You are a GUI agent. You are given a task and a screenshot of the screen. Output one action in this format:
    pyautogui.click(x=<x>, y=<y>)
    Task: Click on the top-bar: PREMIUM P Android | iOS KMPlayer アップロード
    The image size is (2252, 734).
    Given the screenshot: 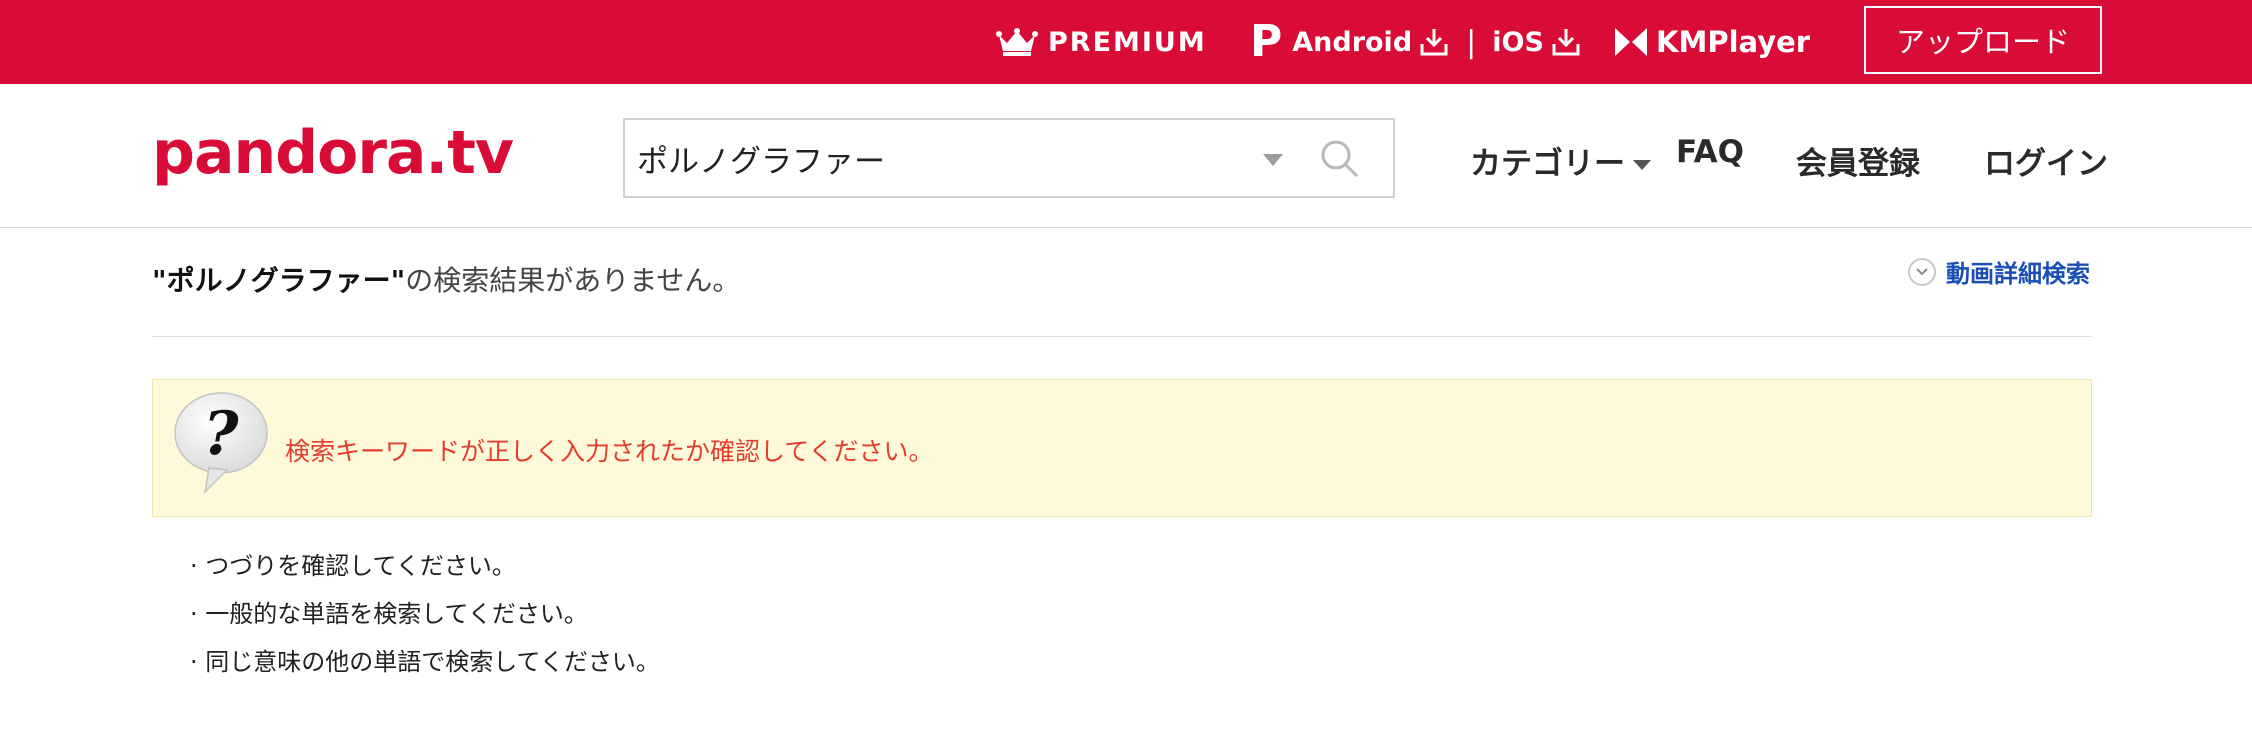 What is the action you would take?
    pyautogui.click(x=1126, y=42)
    